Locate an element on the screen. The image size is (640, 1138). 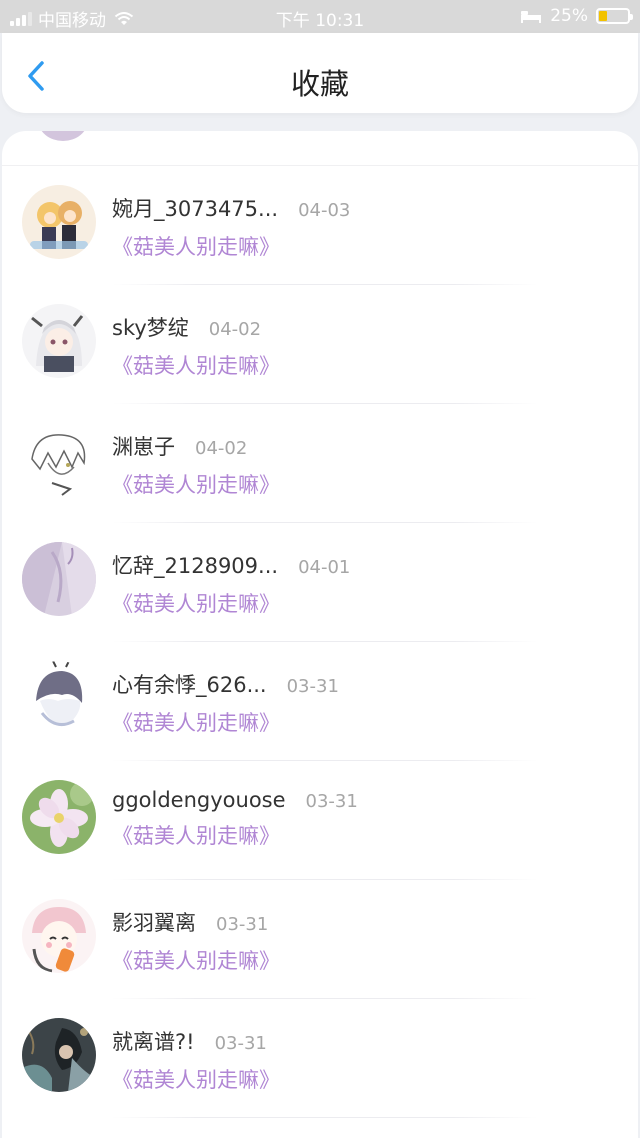
list-item: sky梦绽 04-02 《菇美人别走嘛》 is located at coordinates (320, 314).